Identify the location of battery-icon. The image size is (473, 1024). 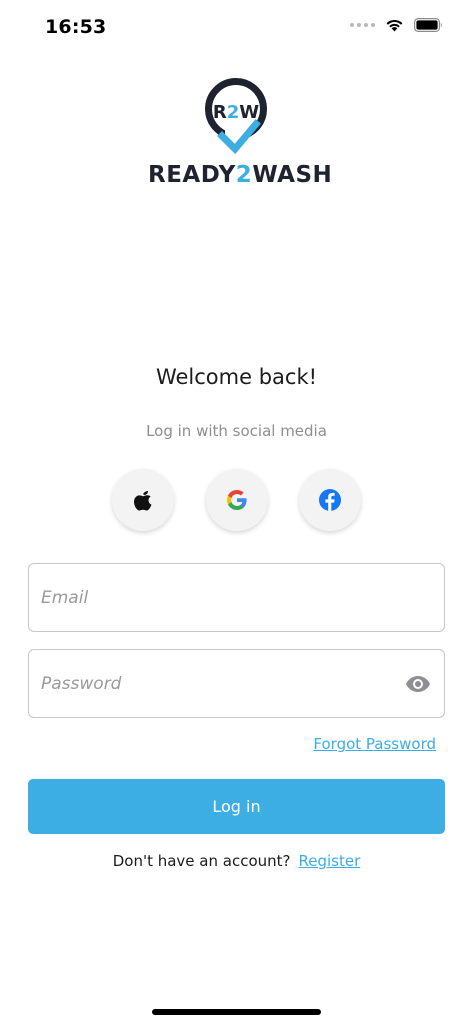
(428, 25).